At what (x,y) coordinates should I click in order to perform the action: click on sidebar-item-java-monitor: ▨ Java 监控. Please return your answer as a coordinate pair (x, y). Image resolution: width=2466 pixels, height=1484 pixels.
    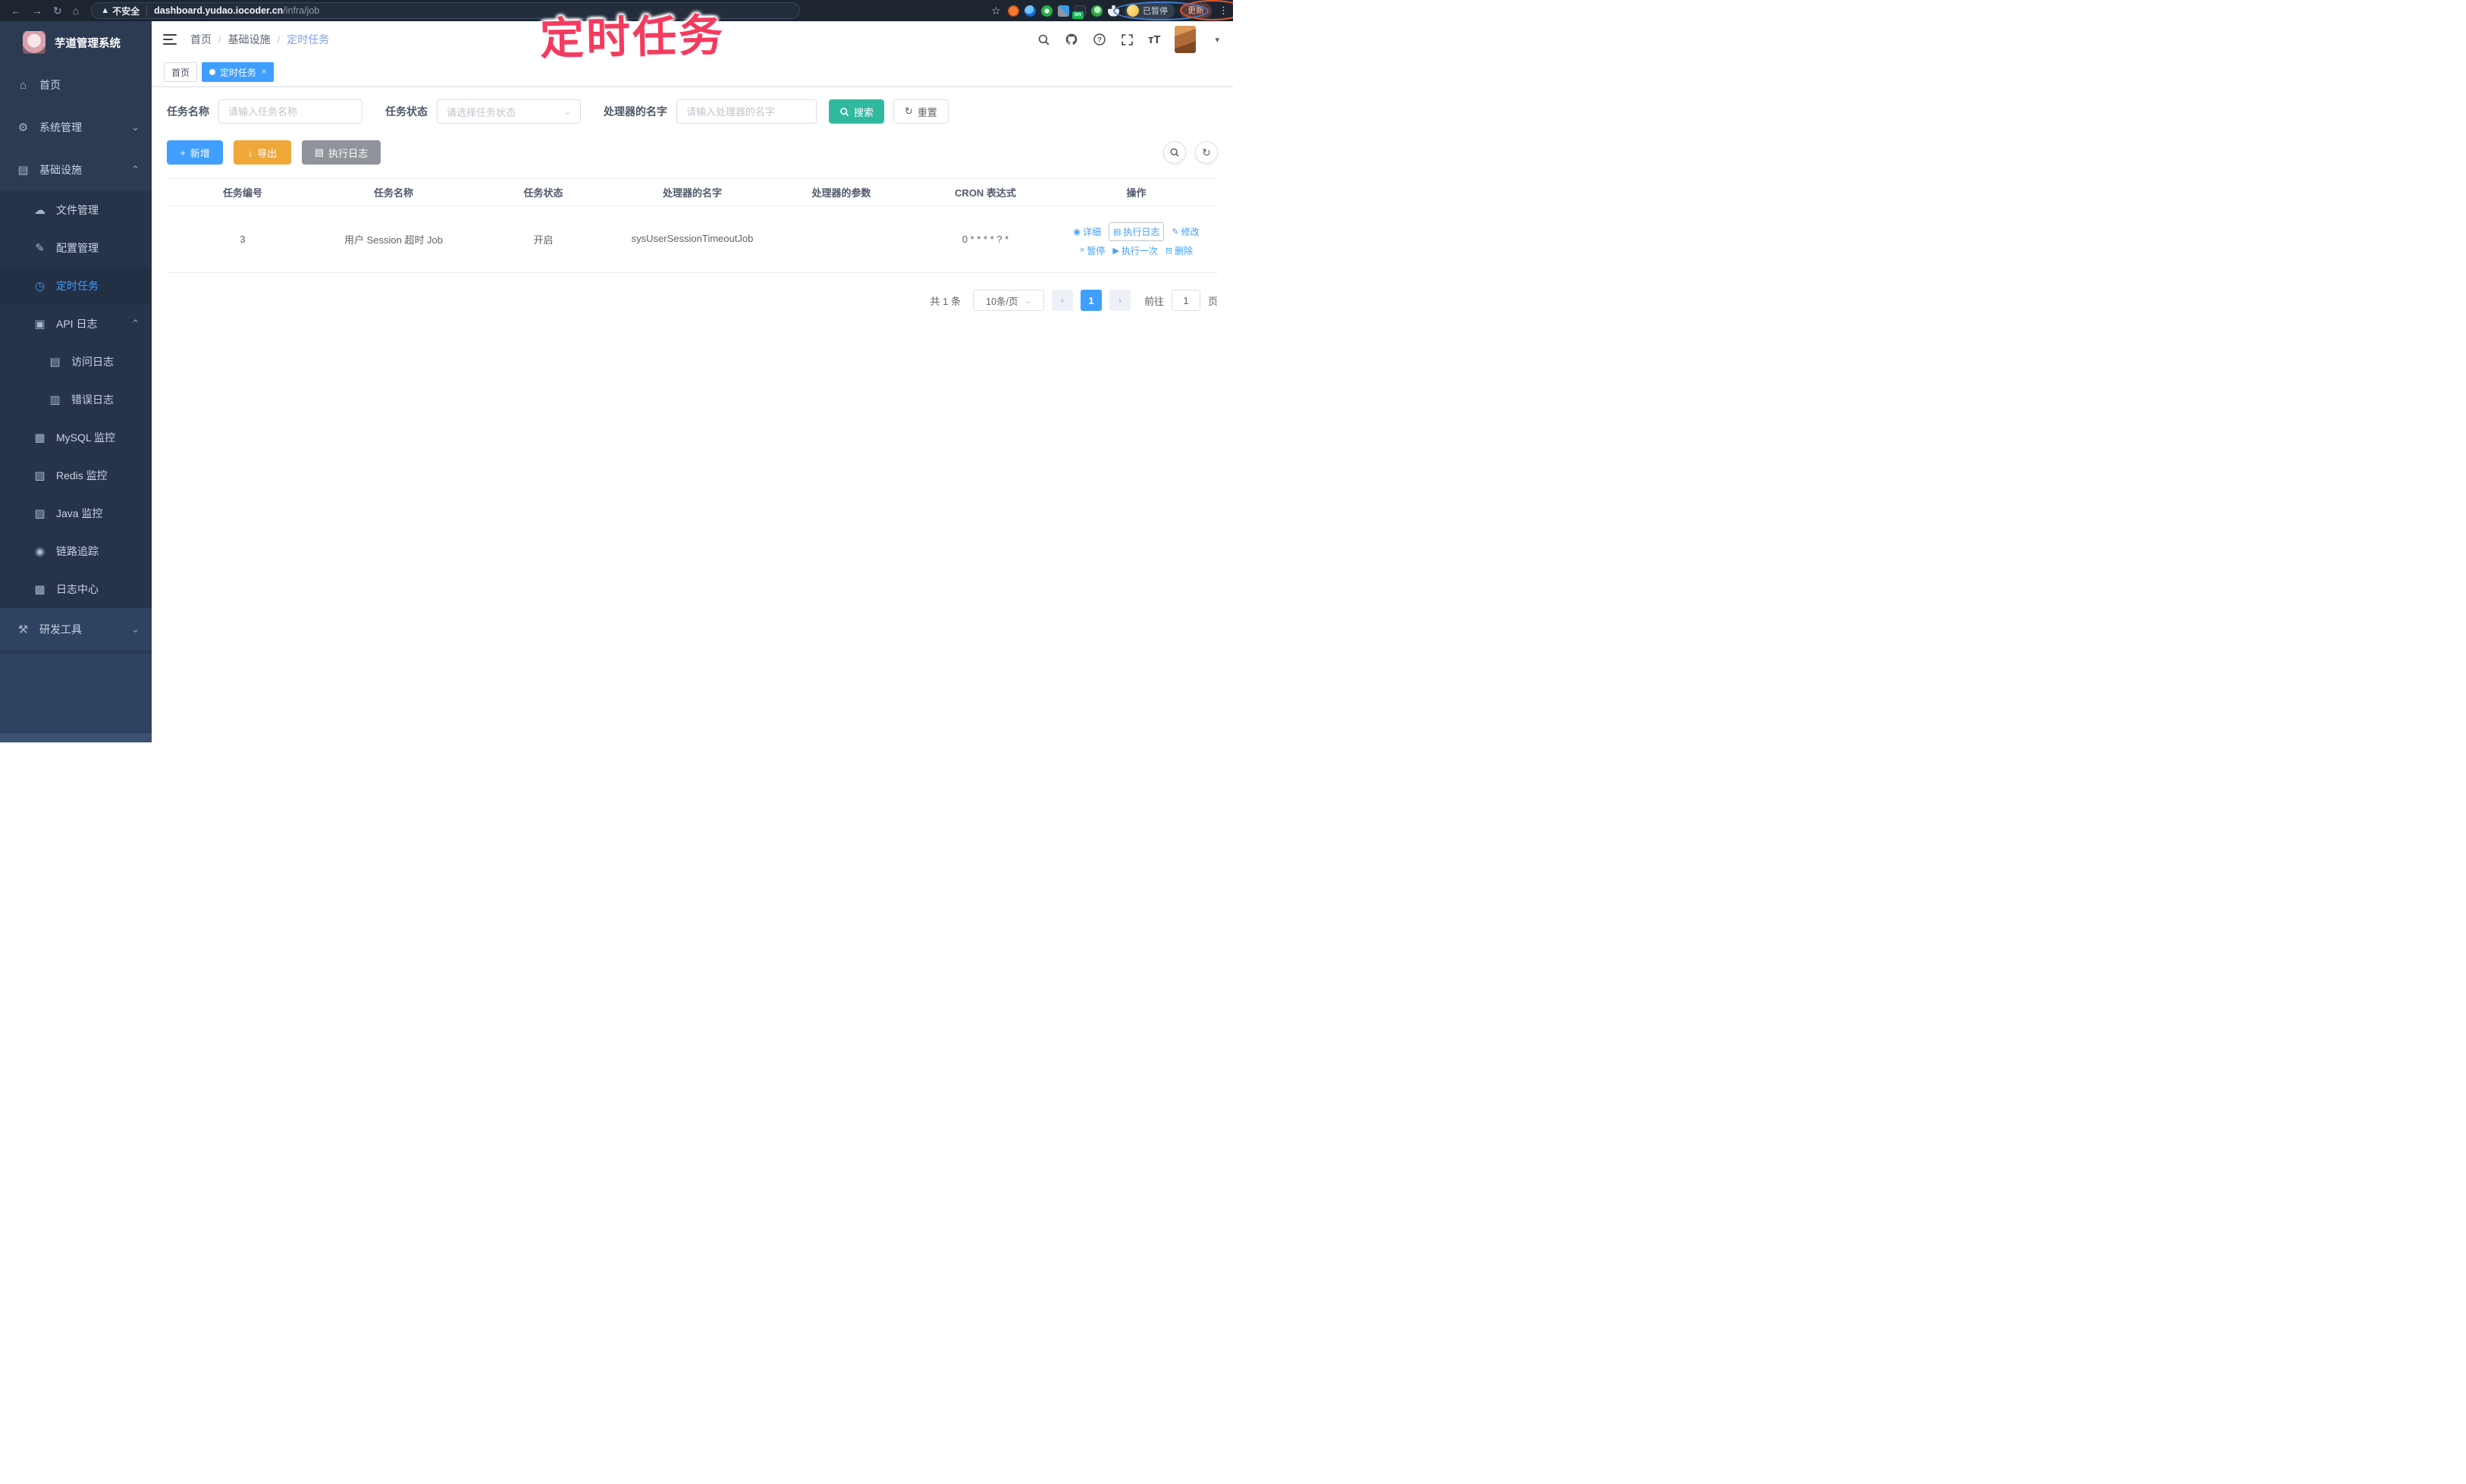
    Looking at the image, I should click on (76, 513).